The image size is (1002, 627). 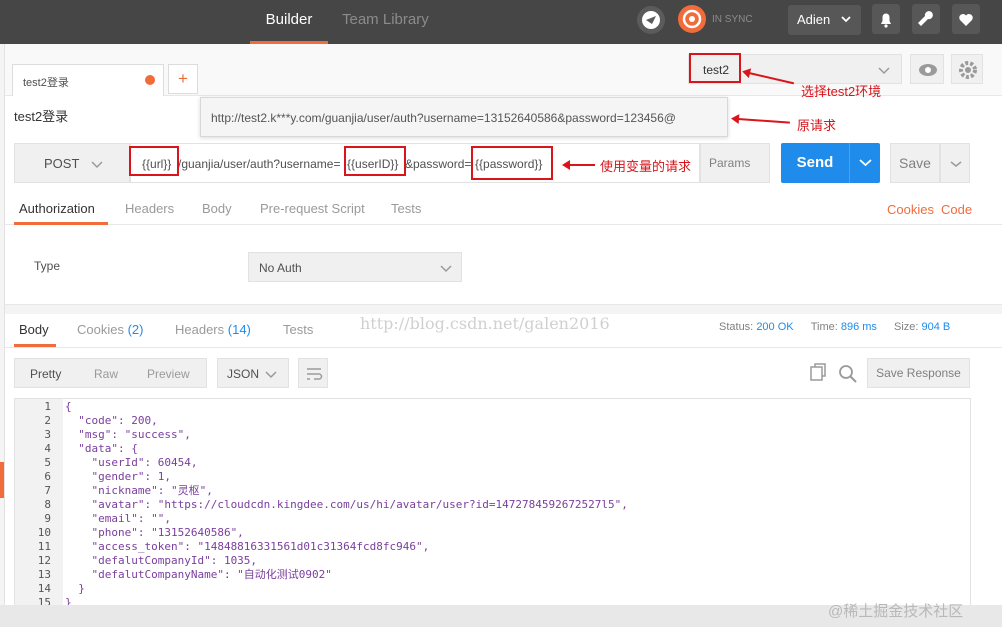 I want to click on save-button: Save, so click(x=915, y=163).